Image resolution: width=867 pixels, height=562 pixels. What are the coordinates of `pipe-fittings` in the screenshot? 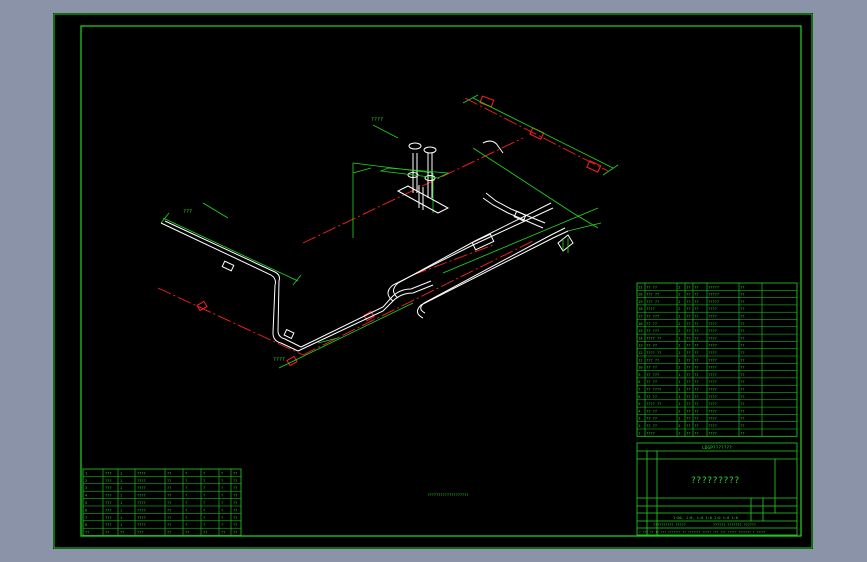 It's located at (374, 241).